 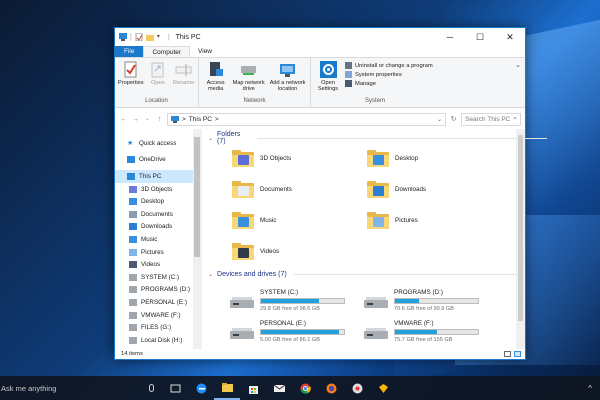 I want to click on access-media-label: Access media, so click(x=215, y=86).